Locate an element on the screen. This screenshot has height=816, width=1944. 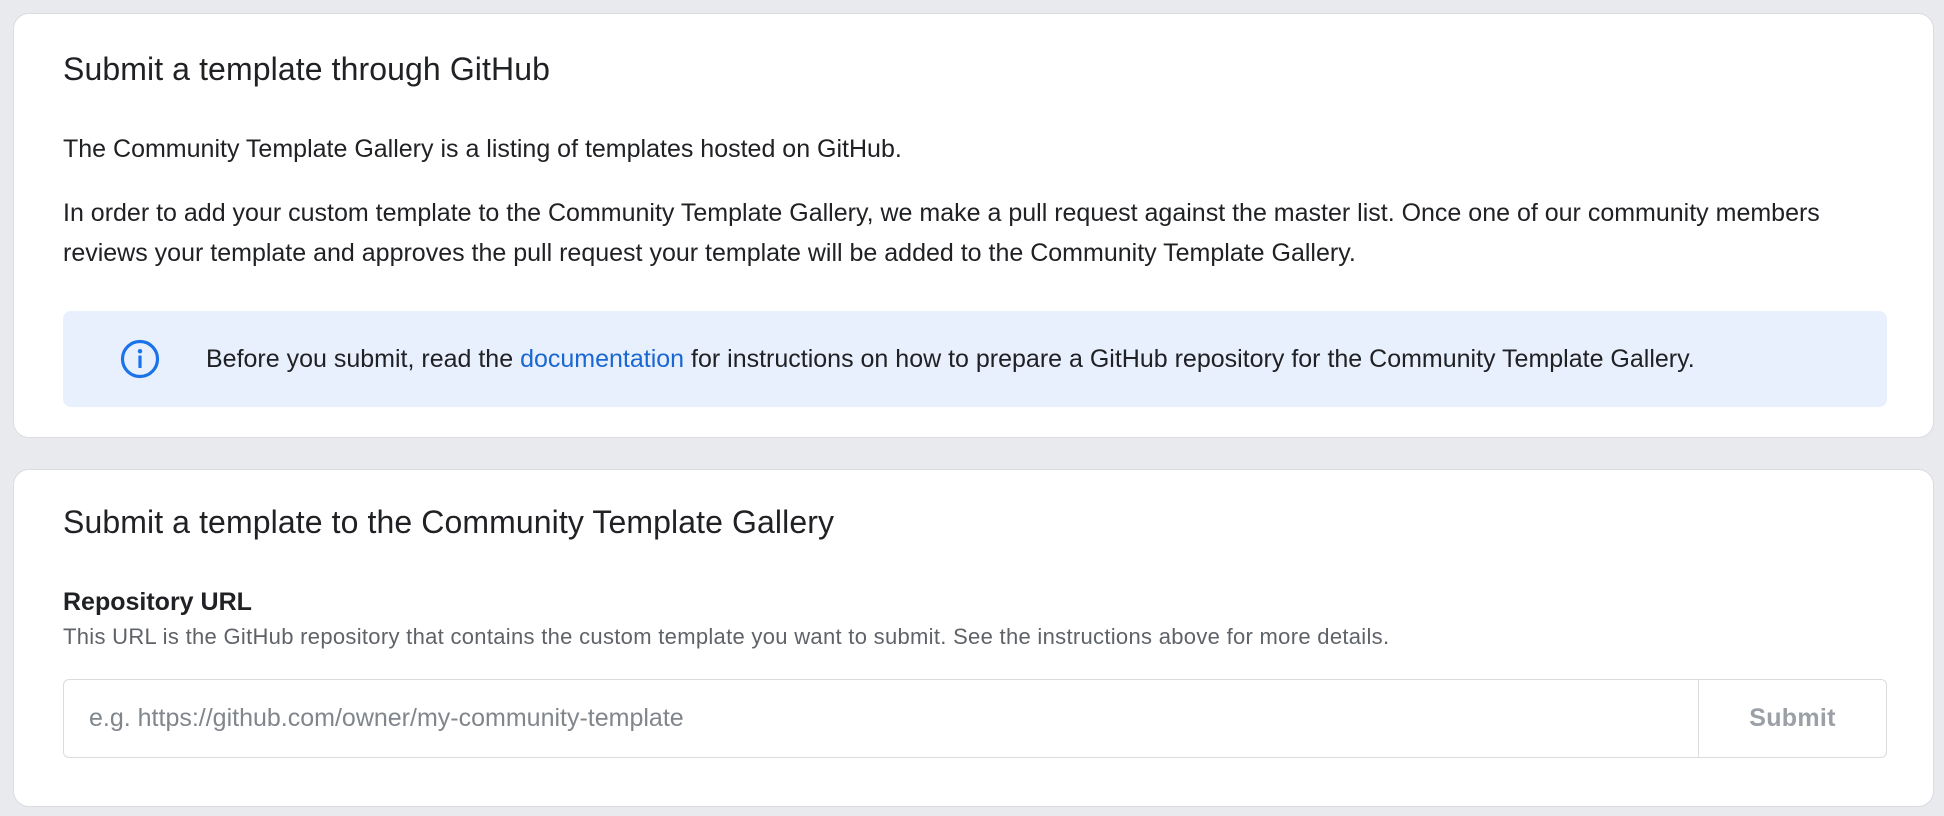
info-icon is located at coordinates (140, 359).